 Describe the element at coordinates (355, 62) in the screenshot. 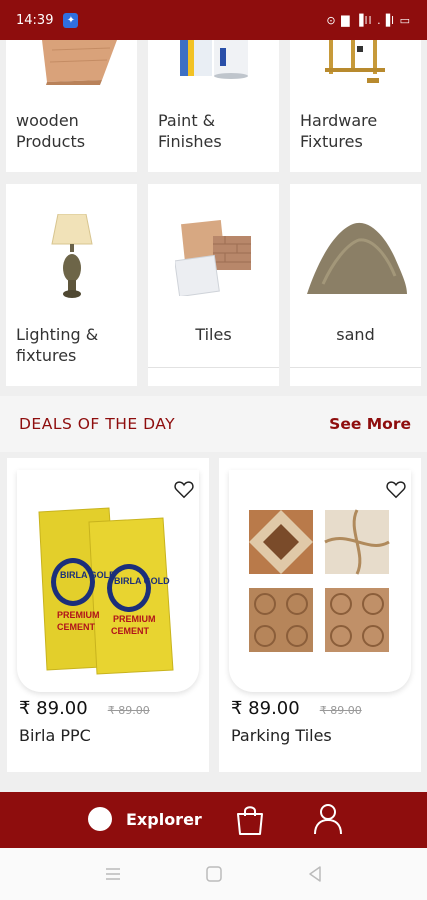

I see `hardware-fixture-image` at that location.